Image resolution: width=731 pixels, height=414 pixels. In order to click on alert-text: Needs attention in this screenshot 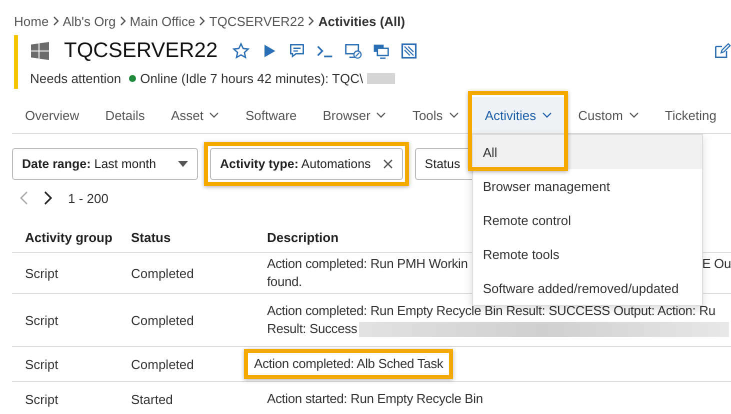, I will do `click(76, 78)`.